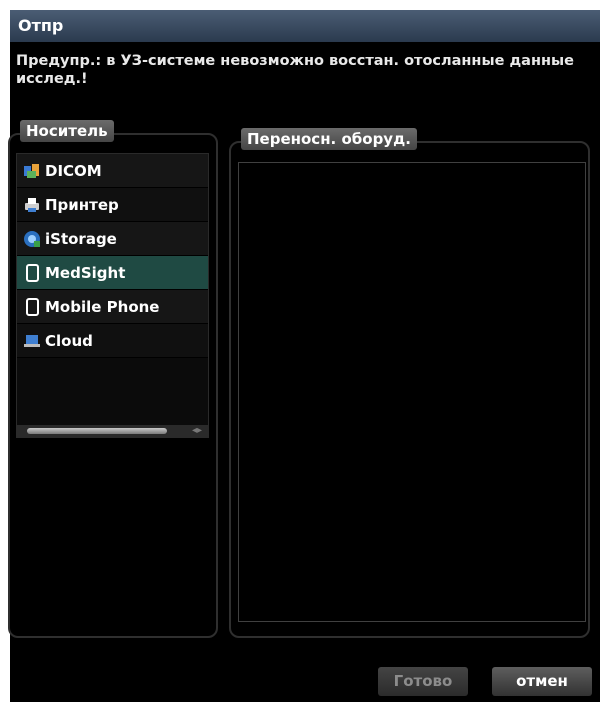  I want to click on printer-icon, so click(32, 205).